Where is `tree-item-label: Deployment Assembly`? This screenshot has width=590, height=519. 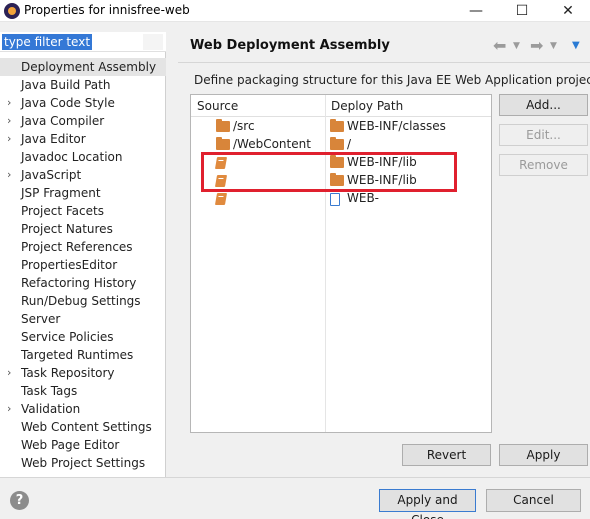 tree-item-label: Deployment Assembly is located at coordinates (89, 67).